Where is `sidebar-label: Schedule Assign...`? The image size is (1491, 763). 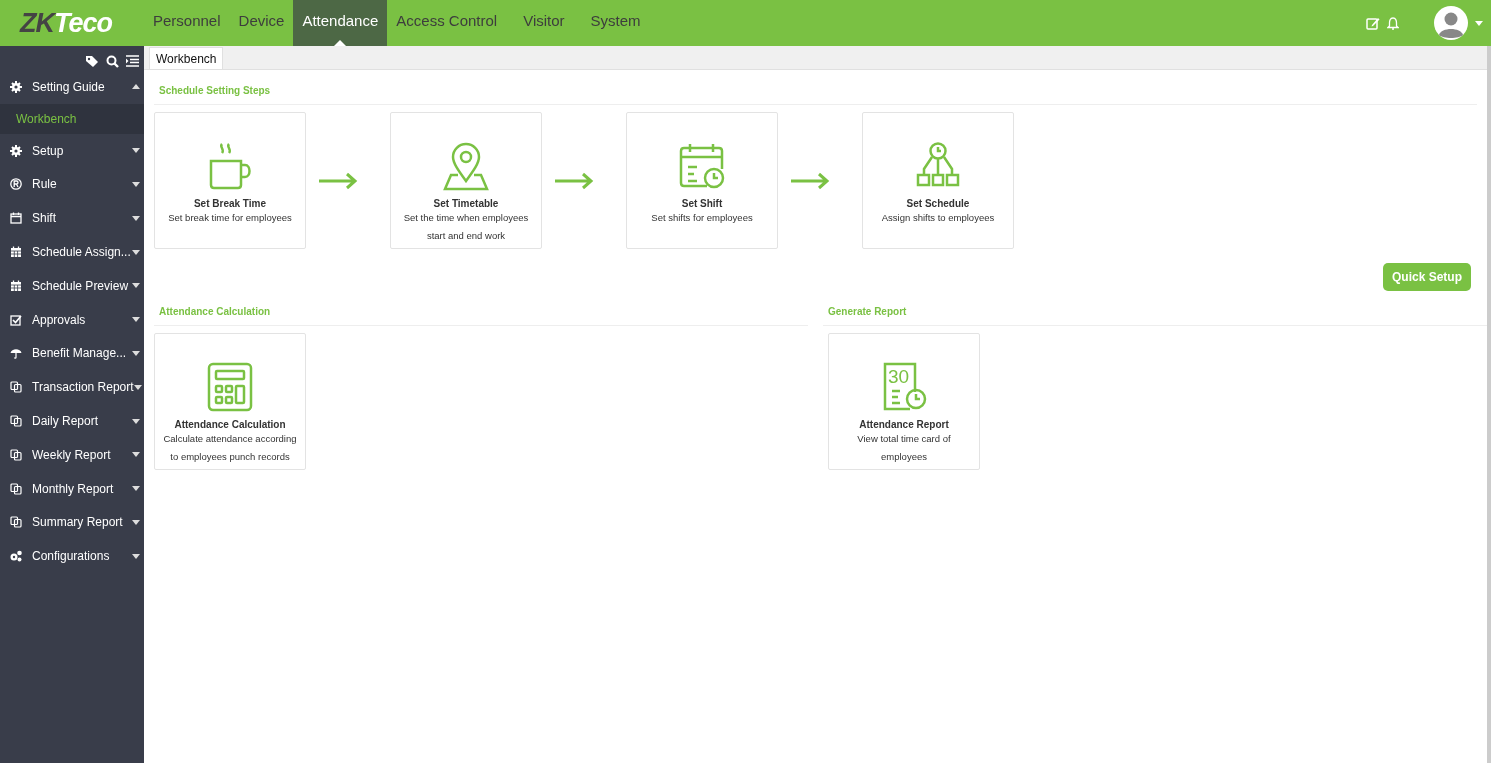 sidebar-label: Schedule Assign... is located at coordinates (82, 252).